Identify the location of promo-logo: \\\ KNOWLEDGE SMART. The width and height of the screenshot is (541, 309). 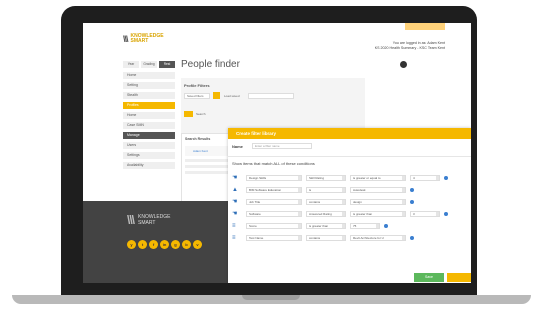
(149, 220).